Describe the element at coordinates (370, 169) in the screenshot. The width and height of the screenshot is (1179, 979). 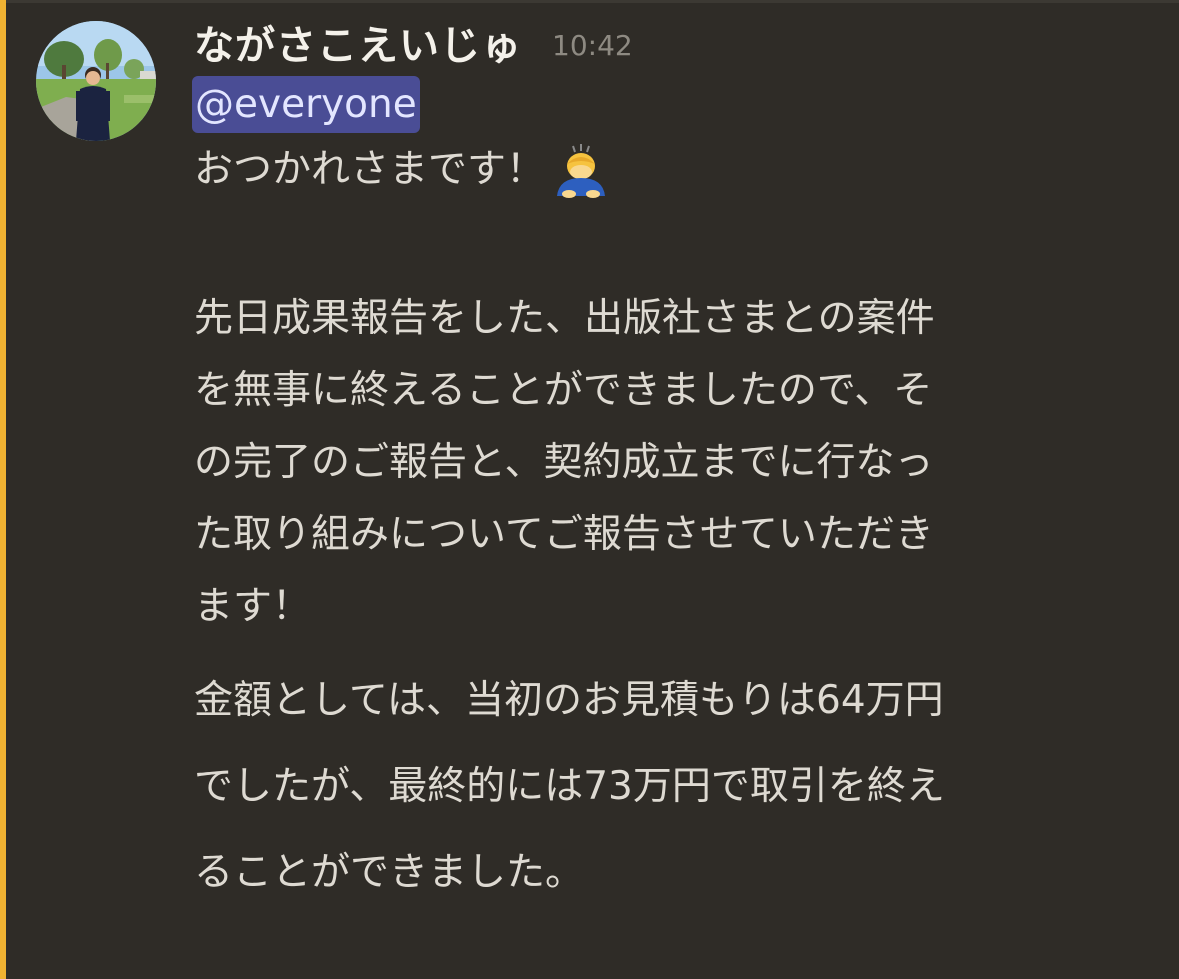
I see `greeting-text: おつかれさまです！` at that location.